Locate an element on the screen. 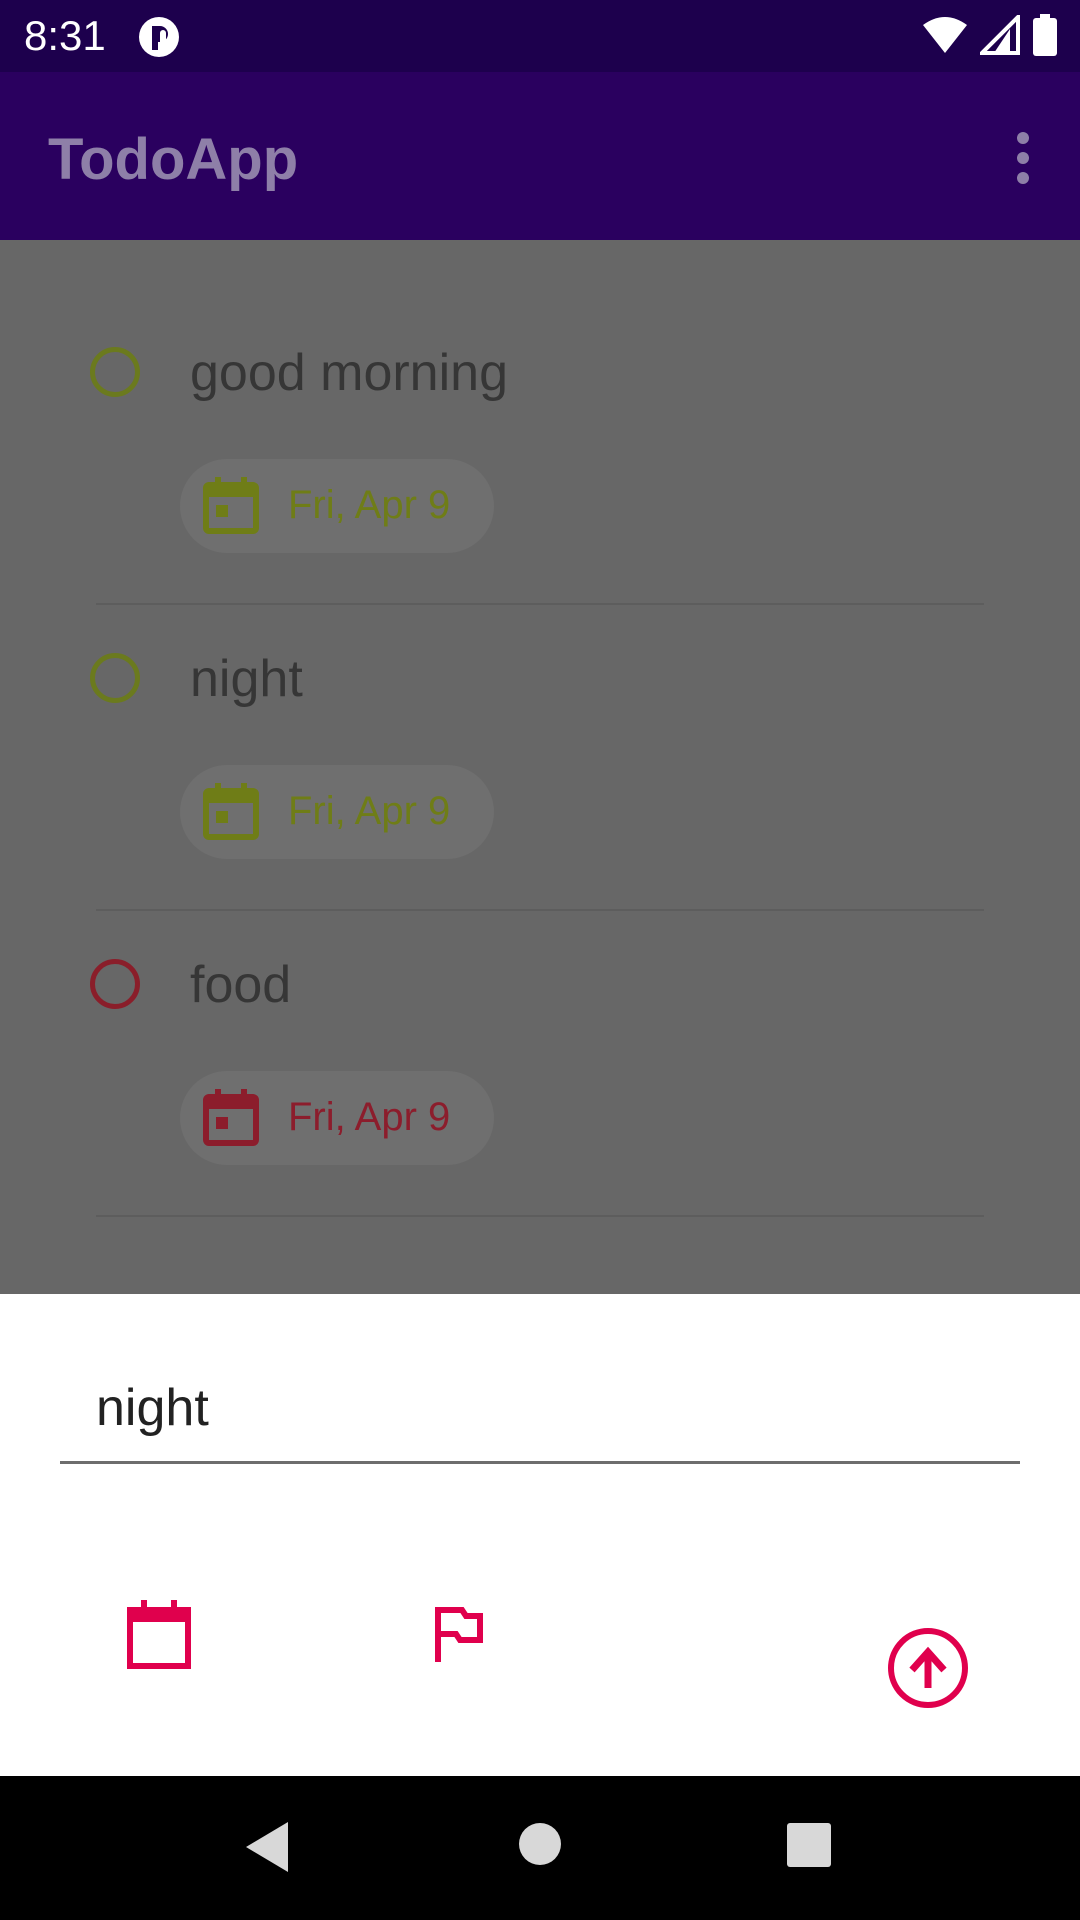 The width and height of the screenshot is (1080, 1920). arrow-up-circle-icon is located at coordinates (928, 1668).